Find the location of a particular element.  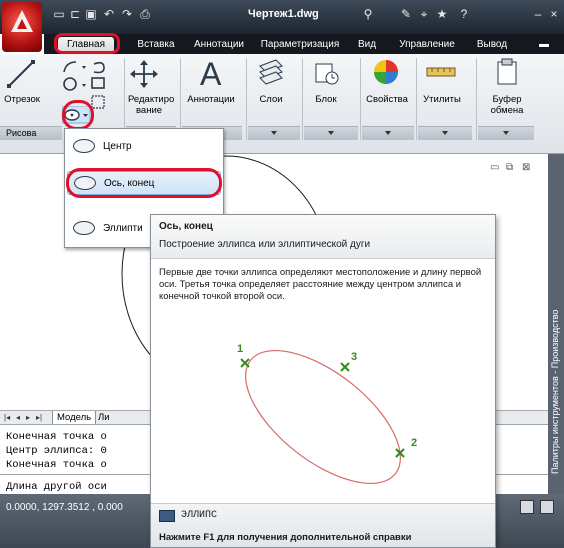

open-file-icon: ⊏ is located at coordinates (75, 14).